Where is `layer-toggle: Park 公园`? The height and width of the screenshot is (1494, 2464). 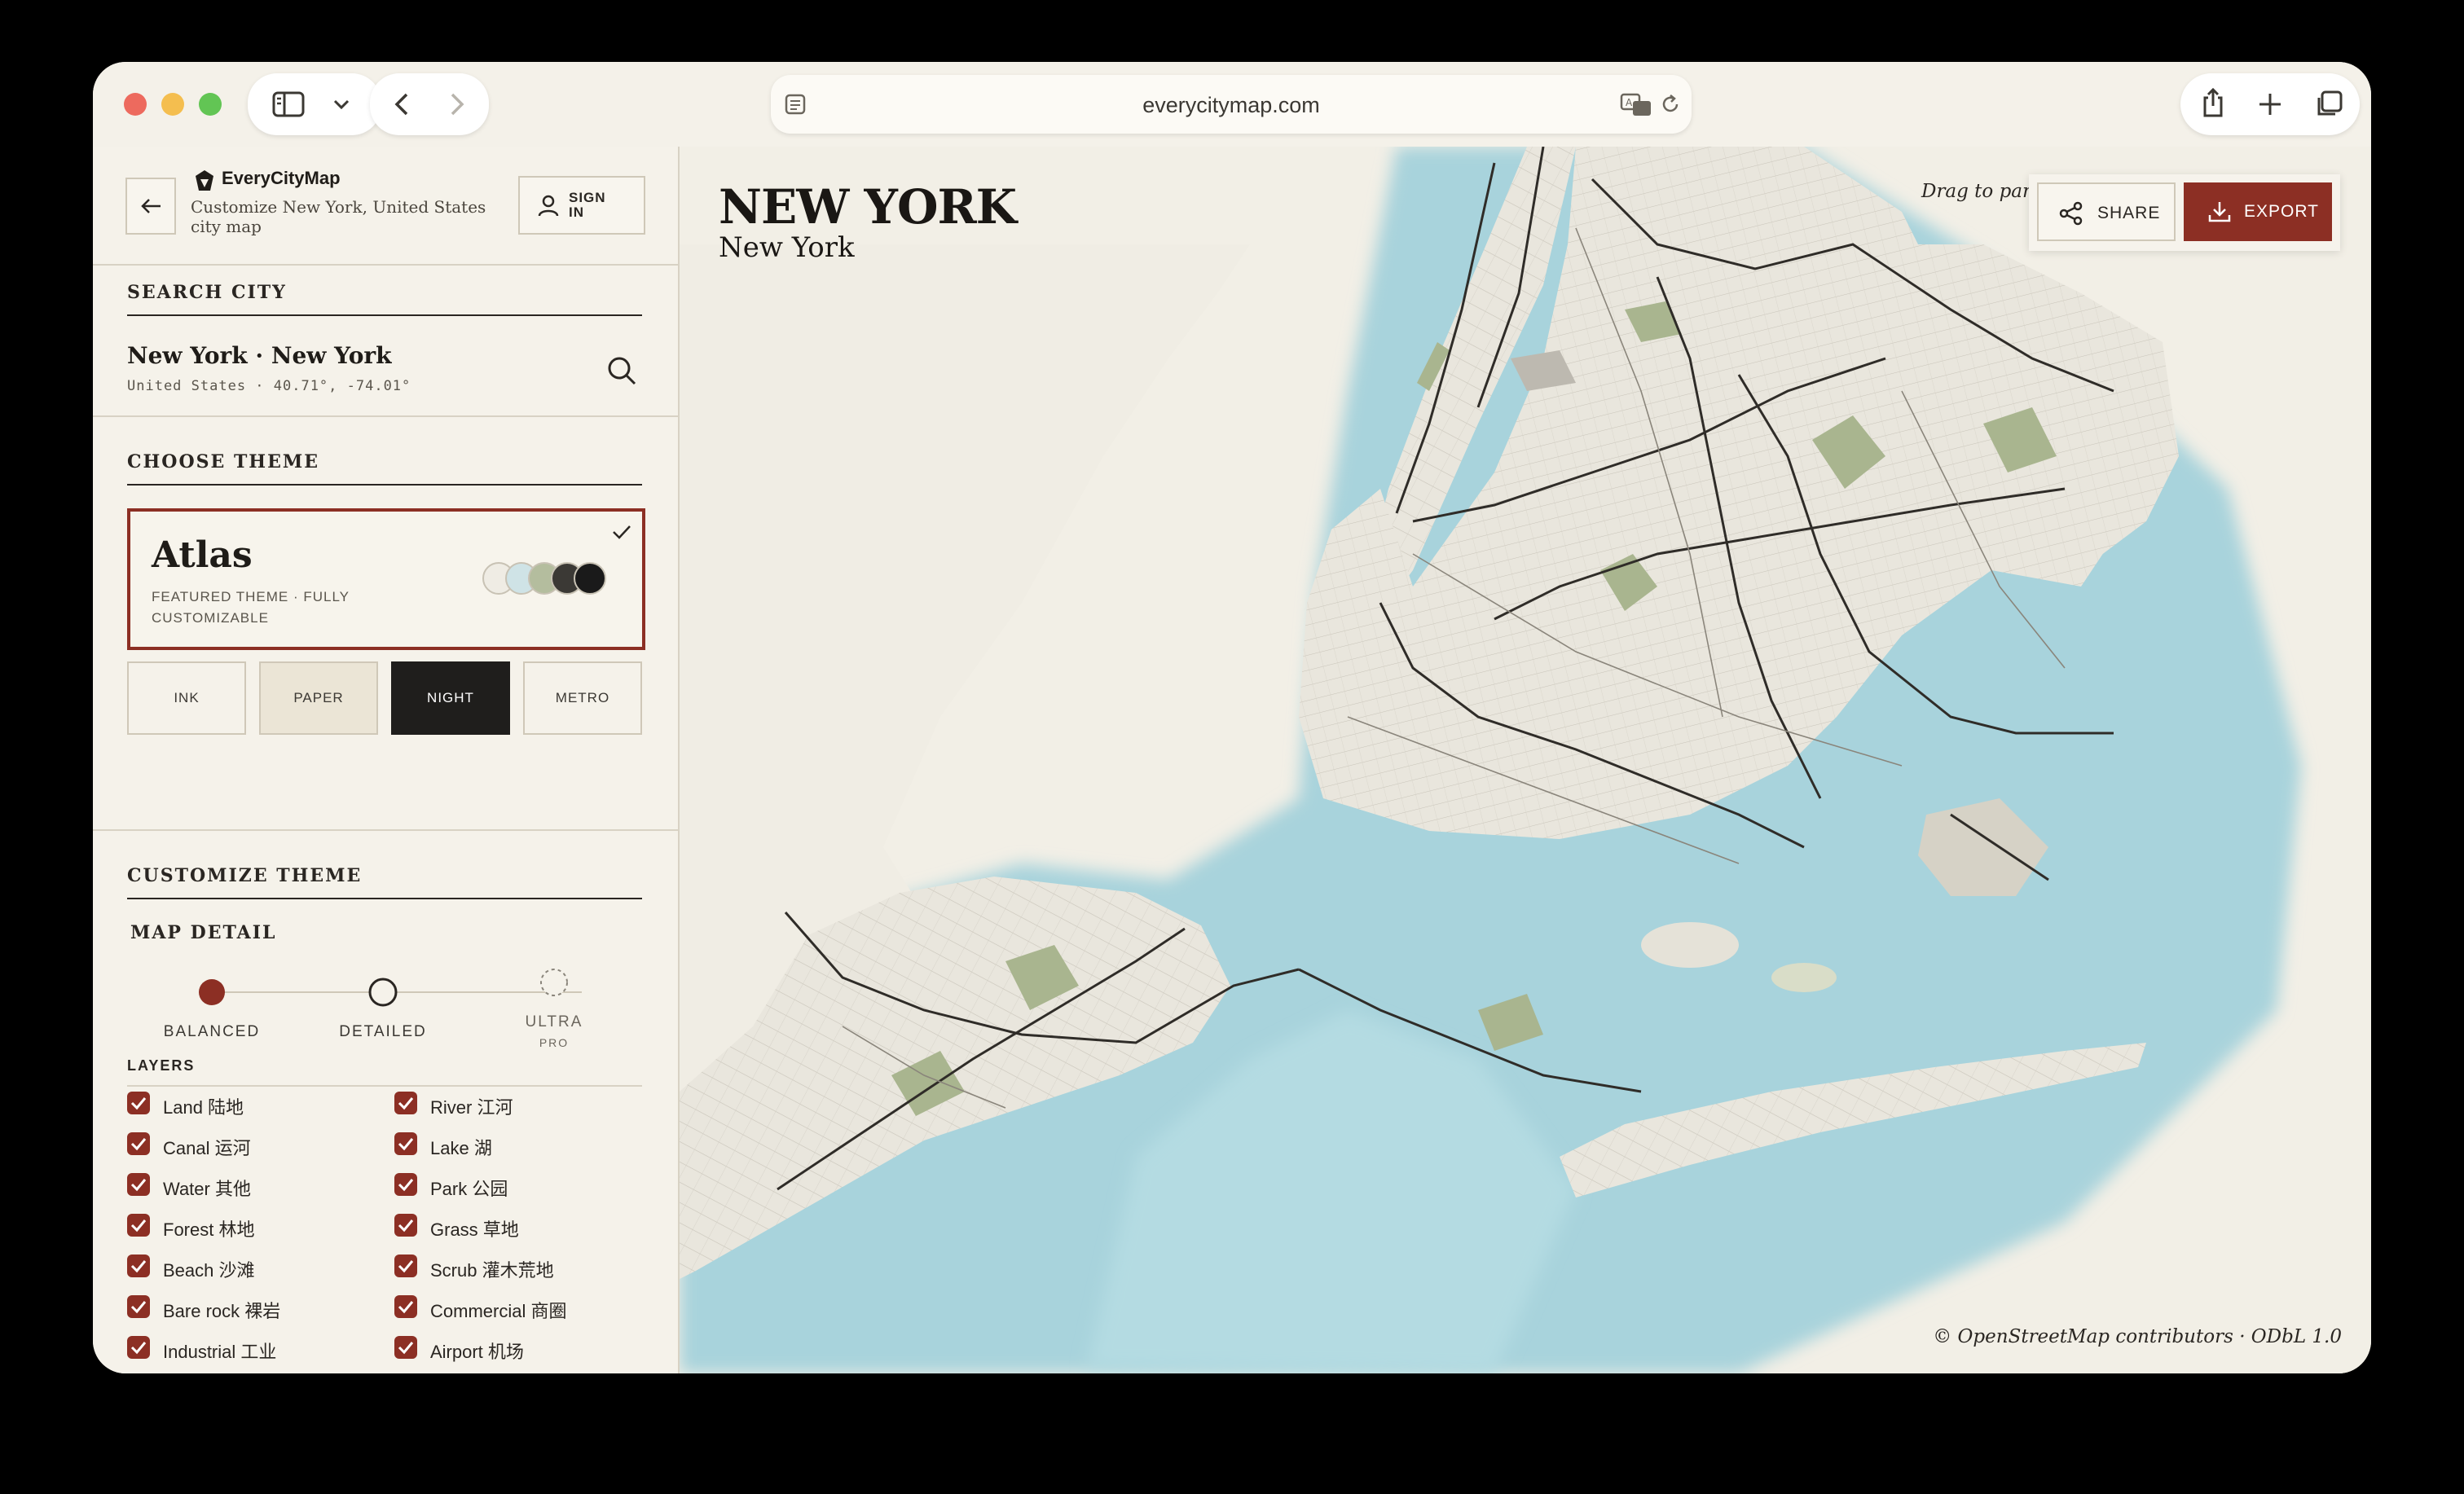
layer-toggle: Park 公园 is located at coordinates (516, 1186).